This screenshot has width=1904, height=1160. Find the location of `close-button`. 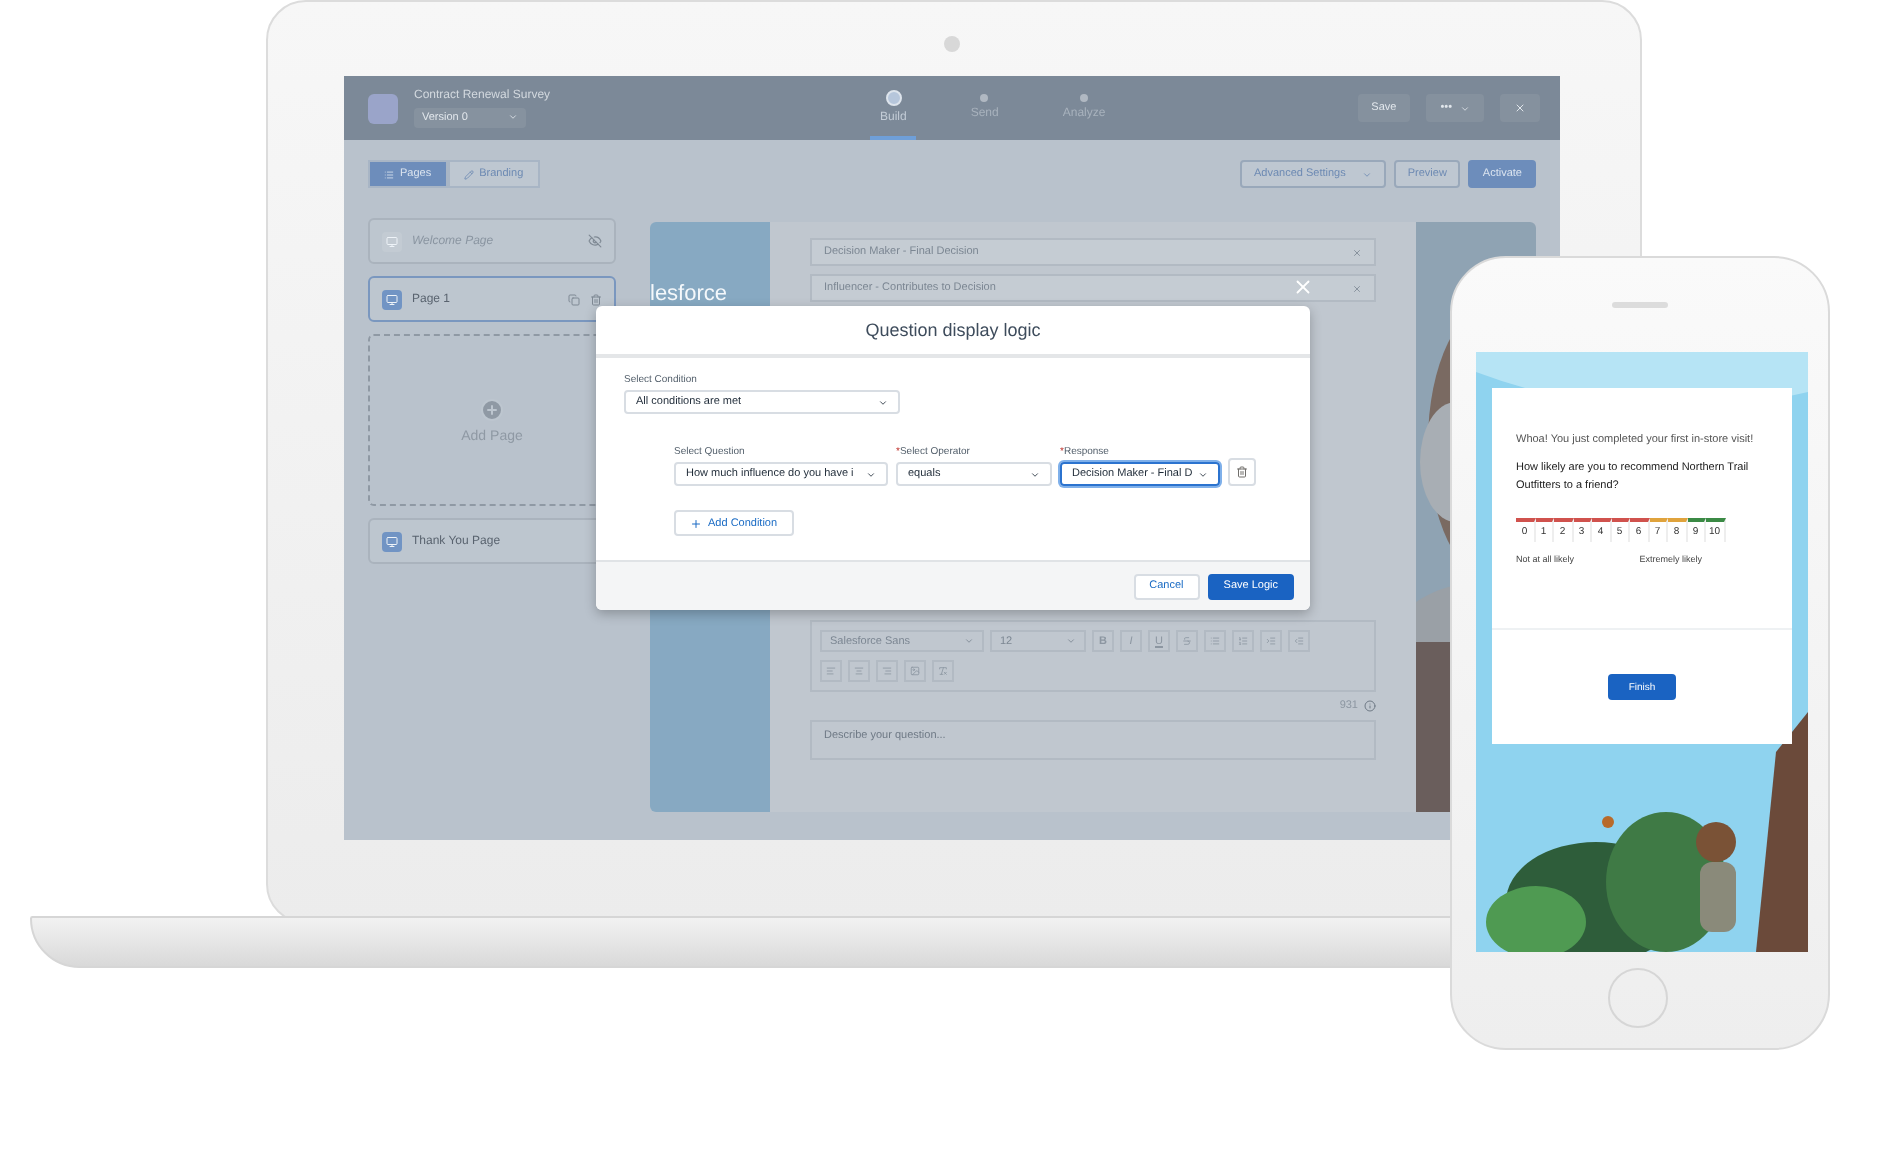

close-button is located at coordinates (1520, 108).